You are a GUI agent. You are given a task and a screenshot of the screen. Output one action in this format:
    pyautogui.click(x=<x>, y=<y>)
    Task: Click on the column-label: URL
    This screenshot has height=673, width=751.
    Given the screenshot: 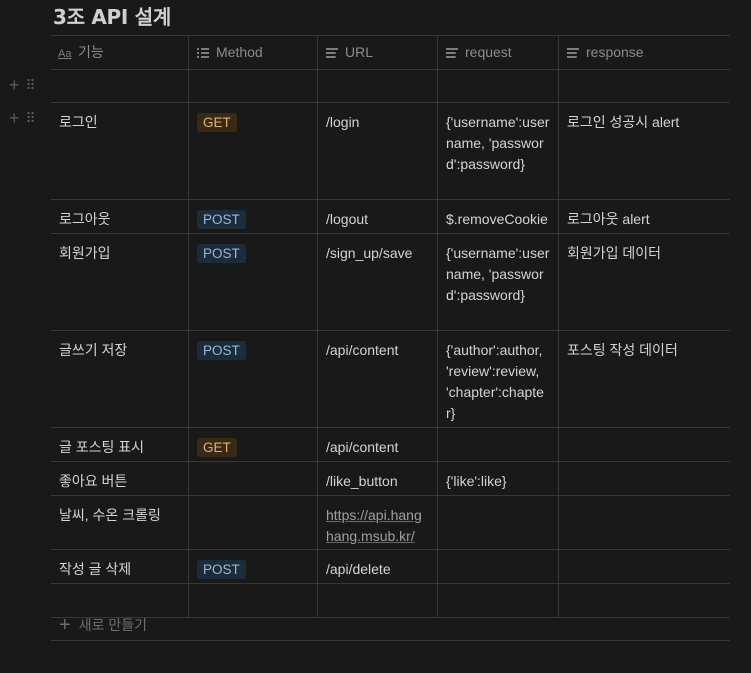 What is the action you would take?
    pyautogui.click(x=359, y=52)
    